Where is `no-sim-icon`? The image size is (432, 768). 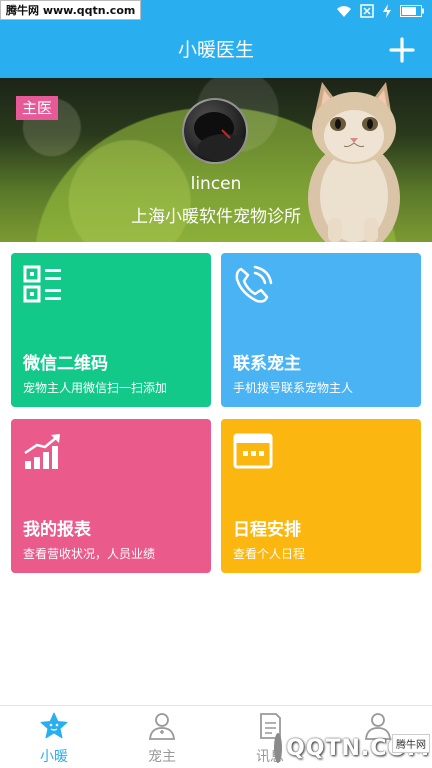 no-sim-icon is located at coordinates (367, 11).